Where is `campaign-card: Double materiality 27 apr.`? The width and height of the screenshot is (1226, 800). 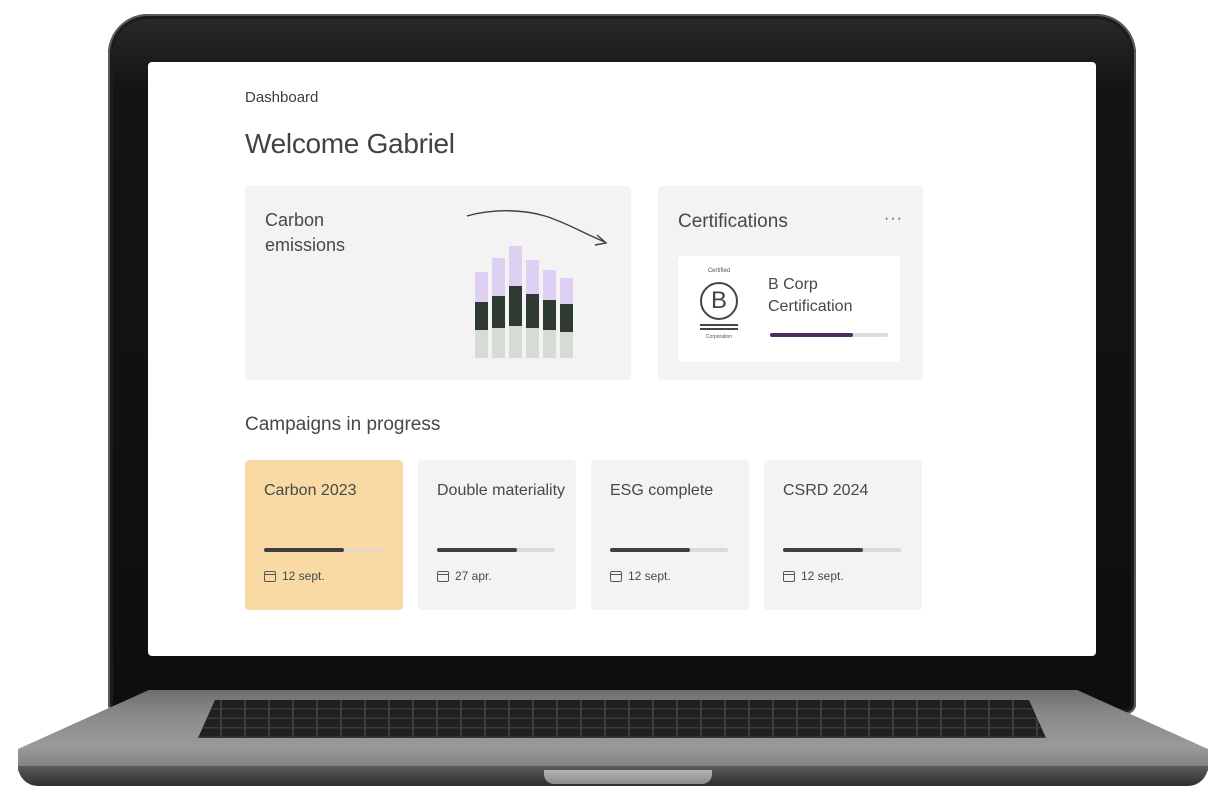 campaign-card: Double materiality 27 apr. is located at coordinates (497, 535).